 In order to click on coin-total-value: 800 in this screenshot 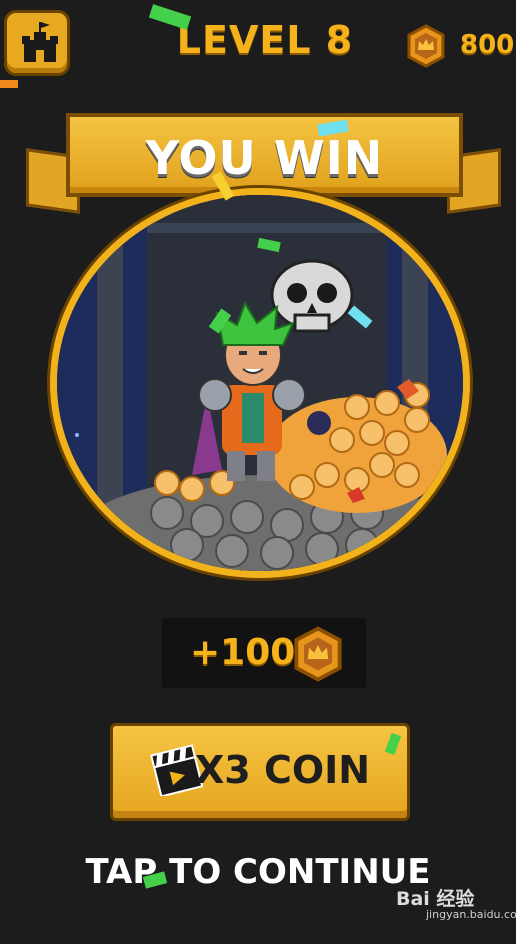, I will do `click(487, 45)`.